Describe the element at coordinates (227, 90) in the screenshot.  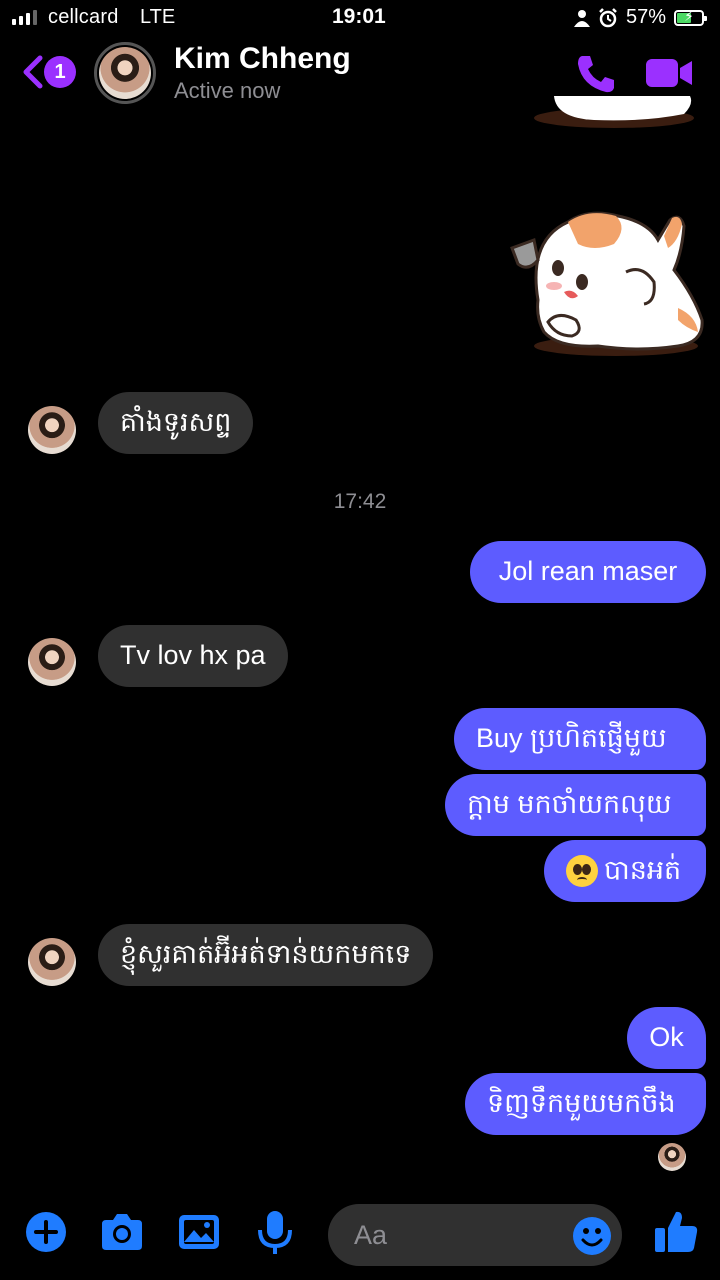
I see `contact-status: Active now` at that location.